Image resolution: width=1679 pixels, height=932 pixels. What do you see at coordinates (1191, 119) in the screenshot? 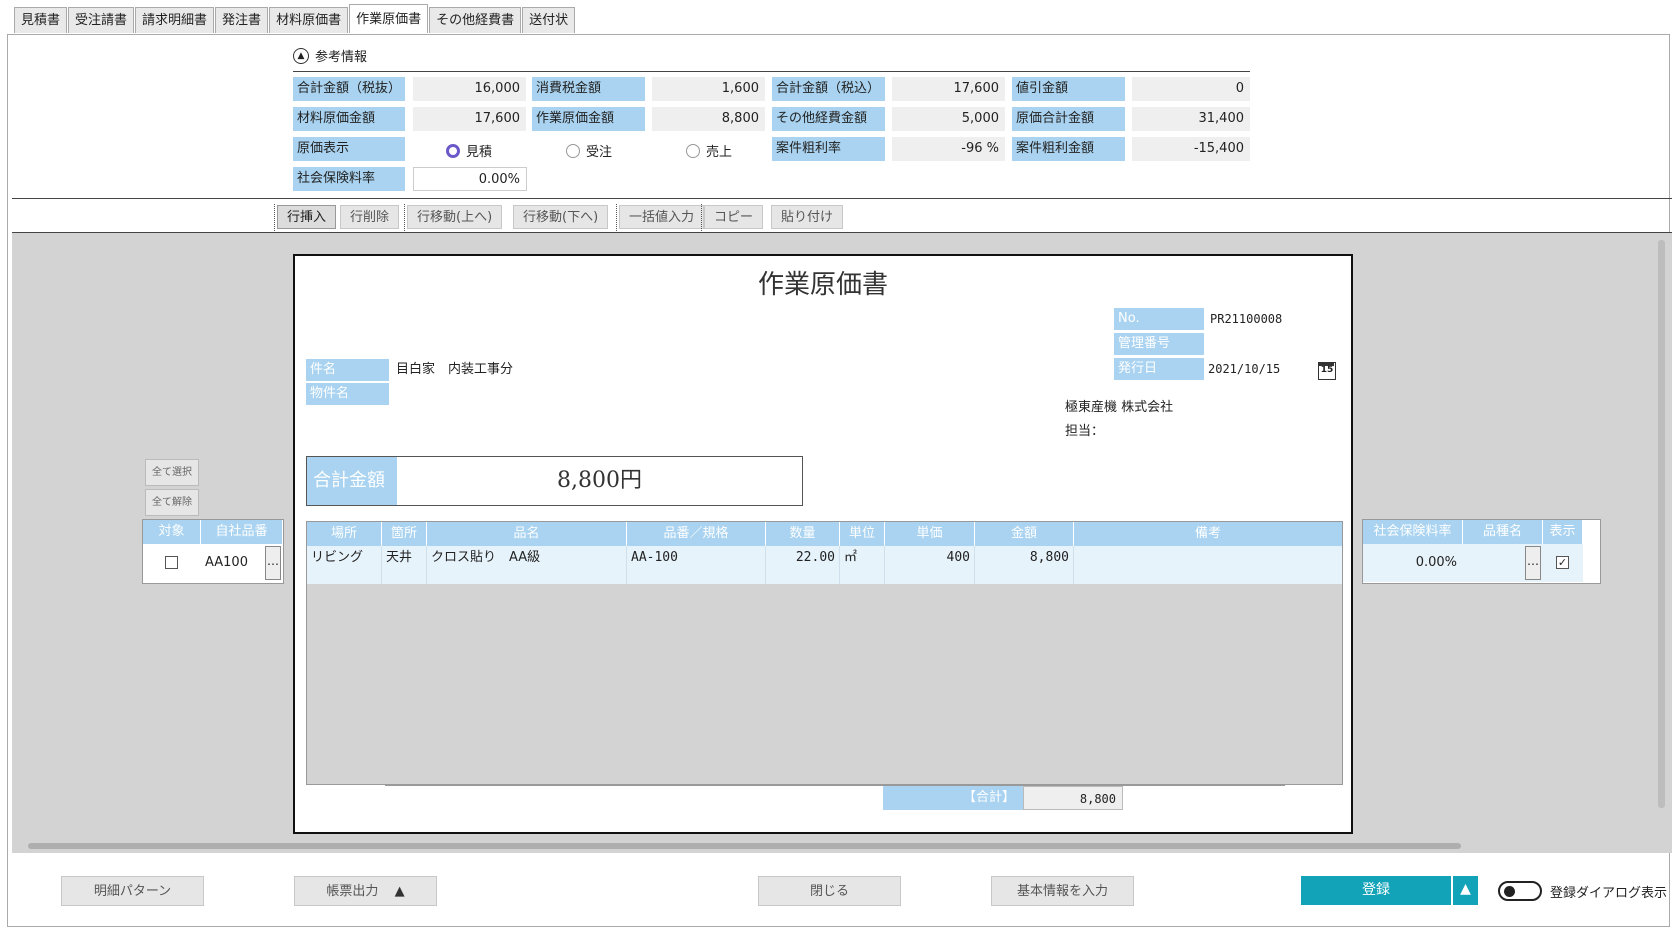
I see `value-cost-total: 31,400` at bounding box center [1191, 119].